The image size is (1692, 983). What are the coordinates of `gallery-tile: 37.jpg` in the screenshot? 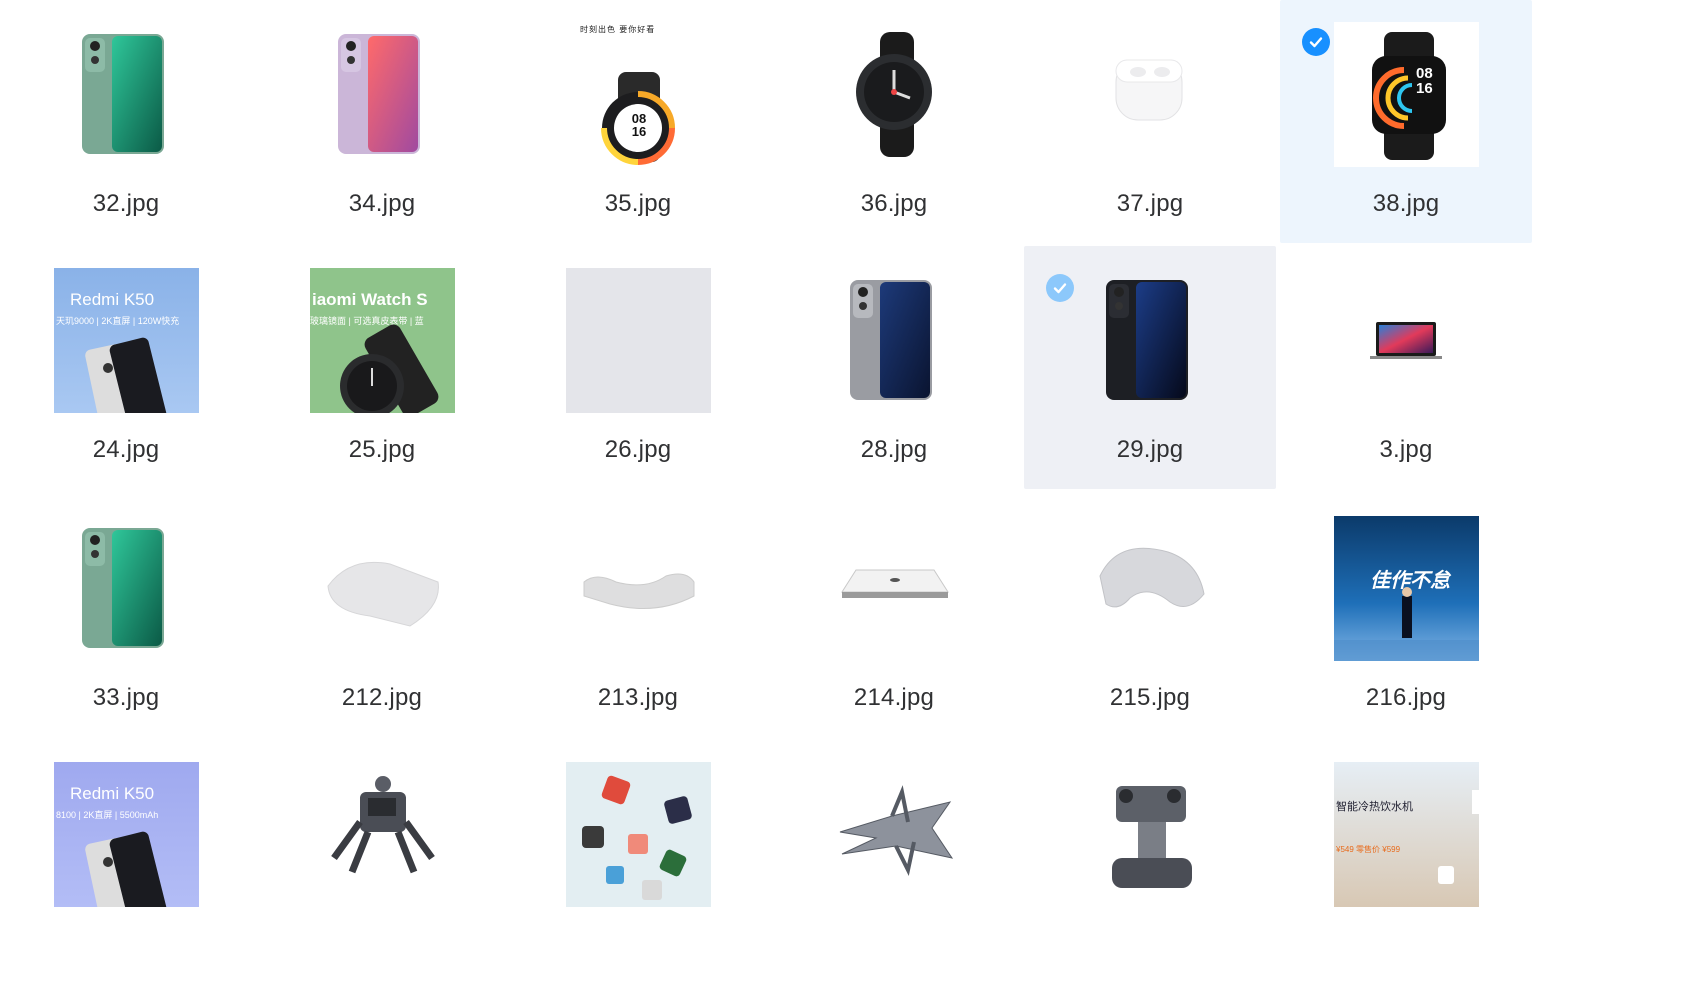 It's located at (1150, 121).